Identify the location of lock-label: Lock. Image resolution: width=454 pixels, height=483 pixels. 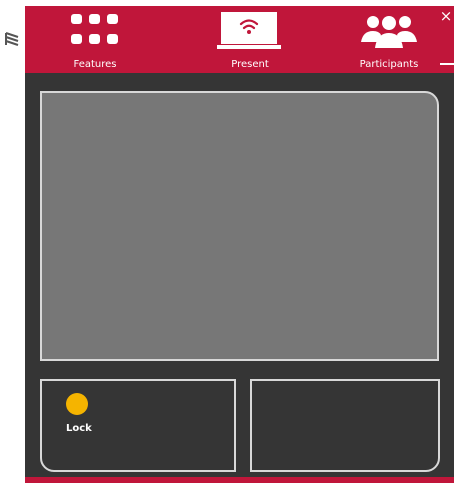
(79, 428).